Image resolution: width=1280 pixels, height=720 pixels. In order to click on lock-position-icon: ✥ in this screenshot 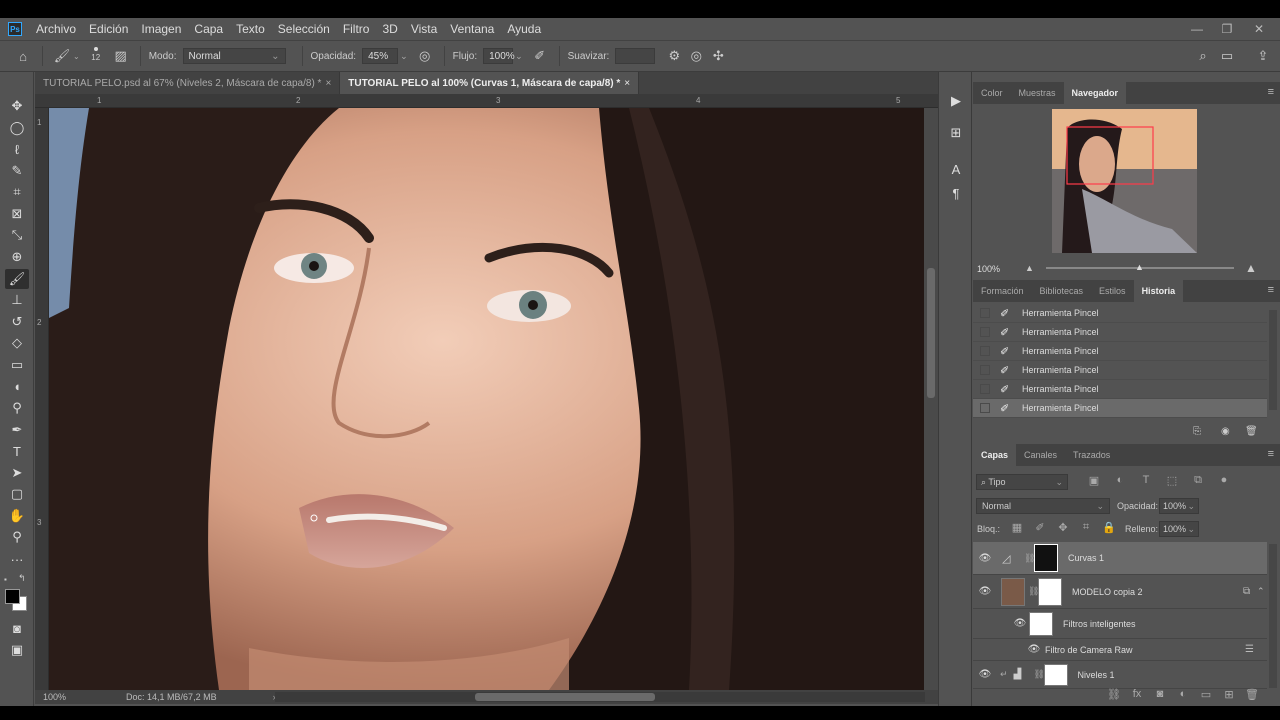, I will do `click(1063, 527)`.